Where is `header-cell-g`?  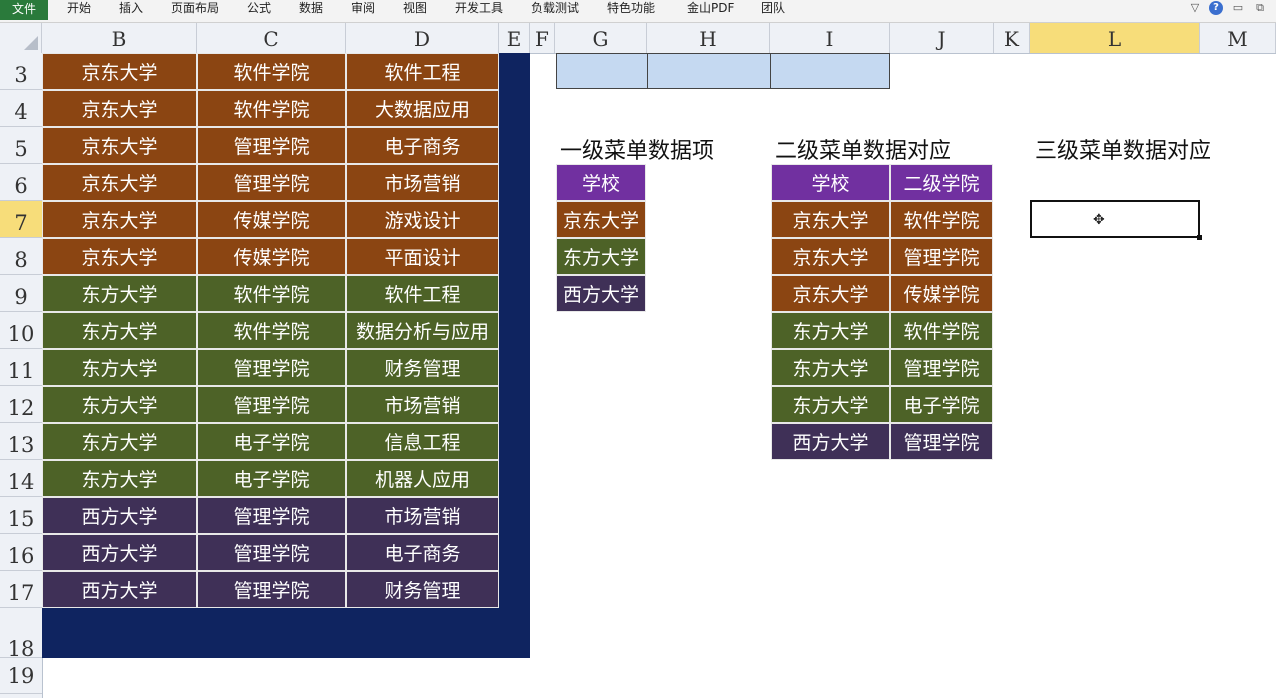
header-cell-g is located at coordinates (602, 71).